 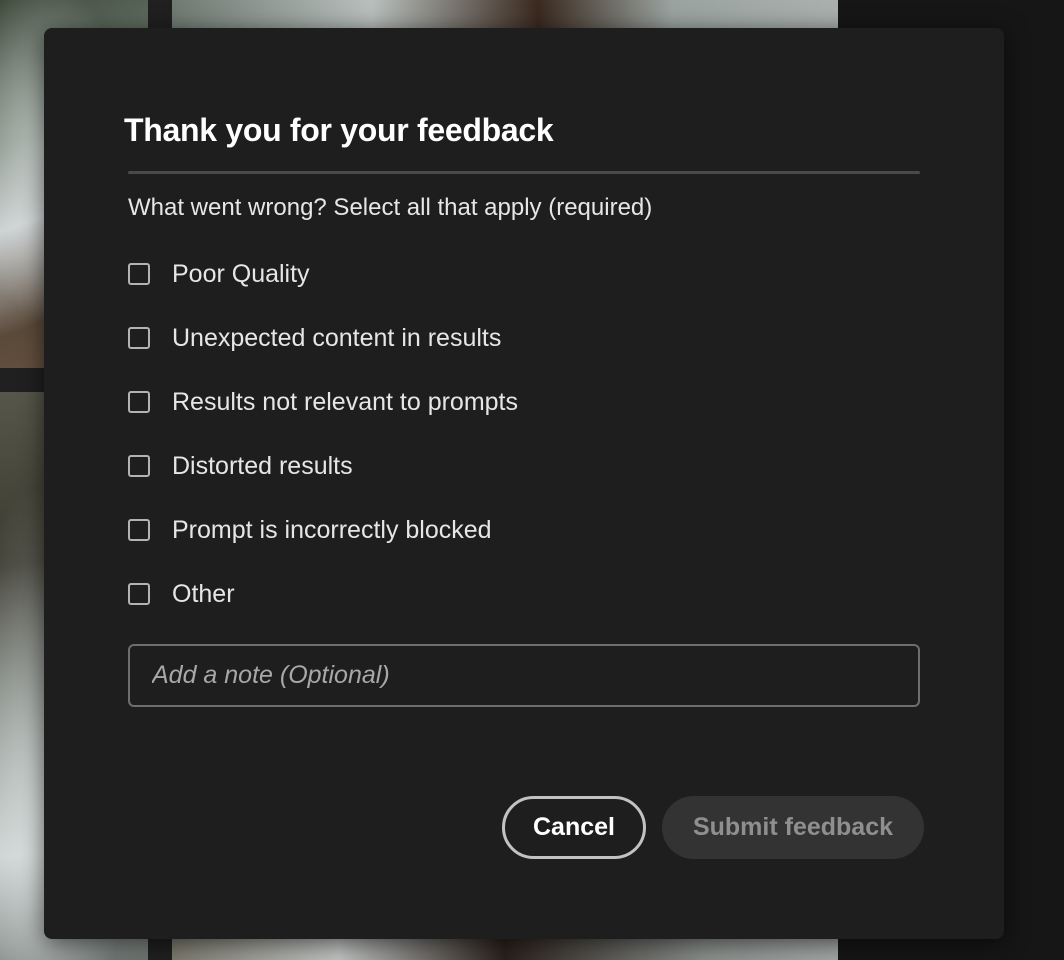 I want to click on option-distorted: Distorted results, so click(x=323, y=466).